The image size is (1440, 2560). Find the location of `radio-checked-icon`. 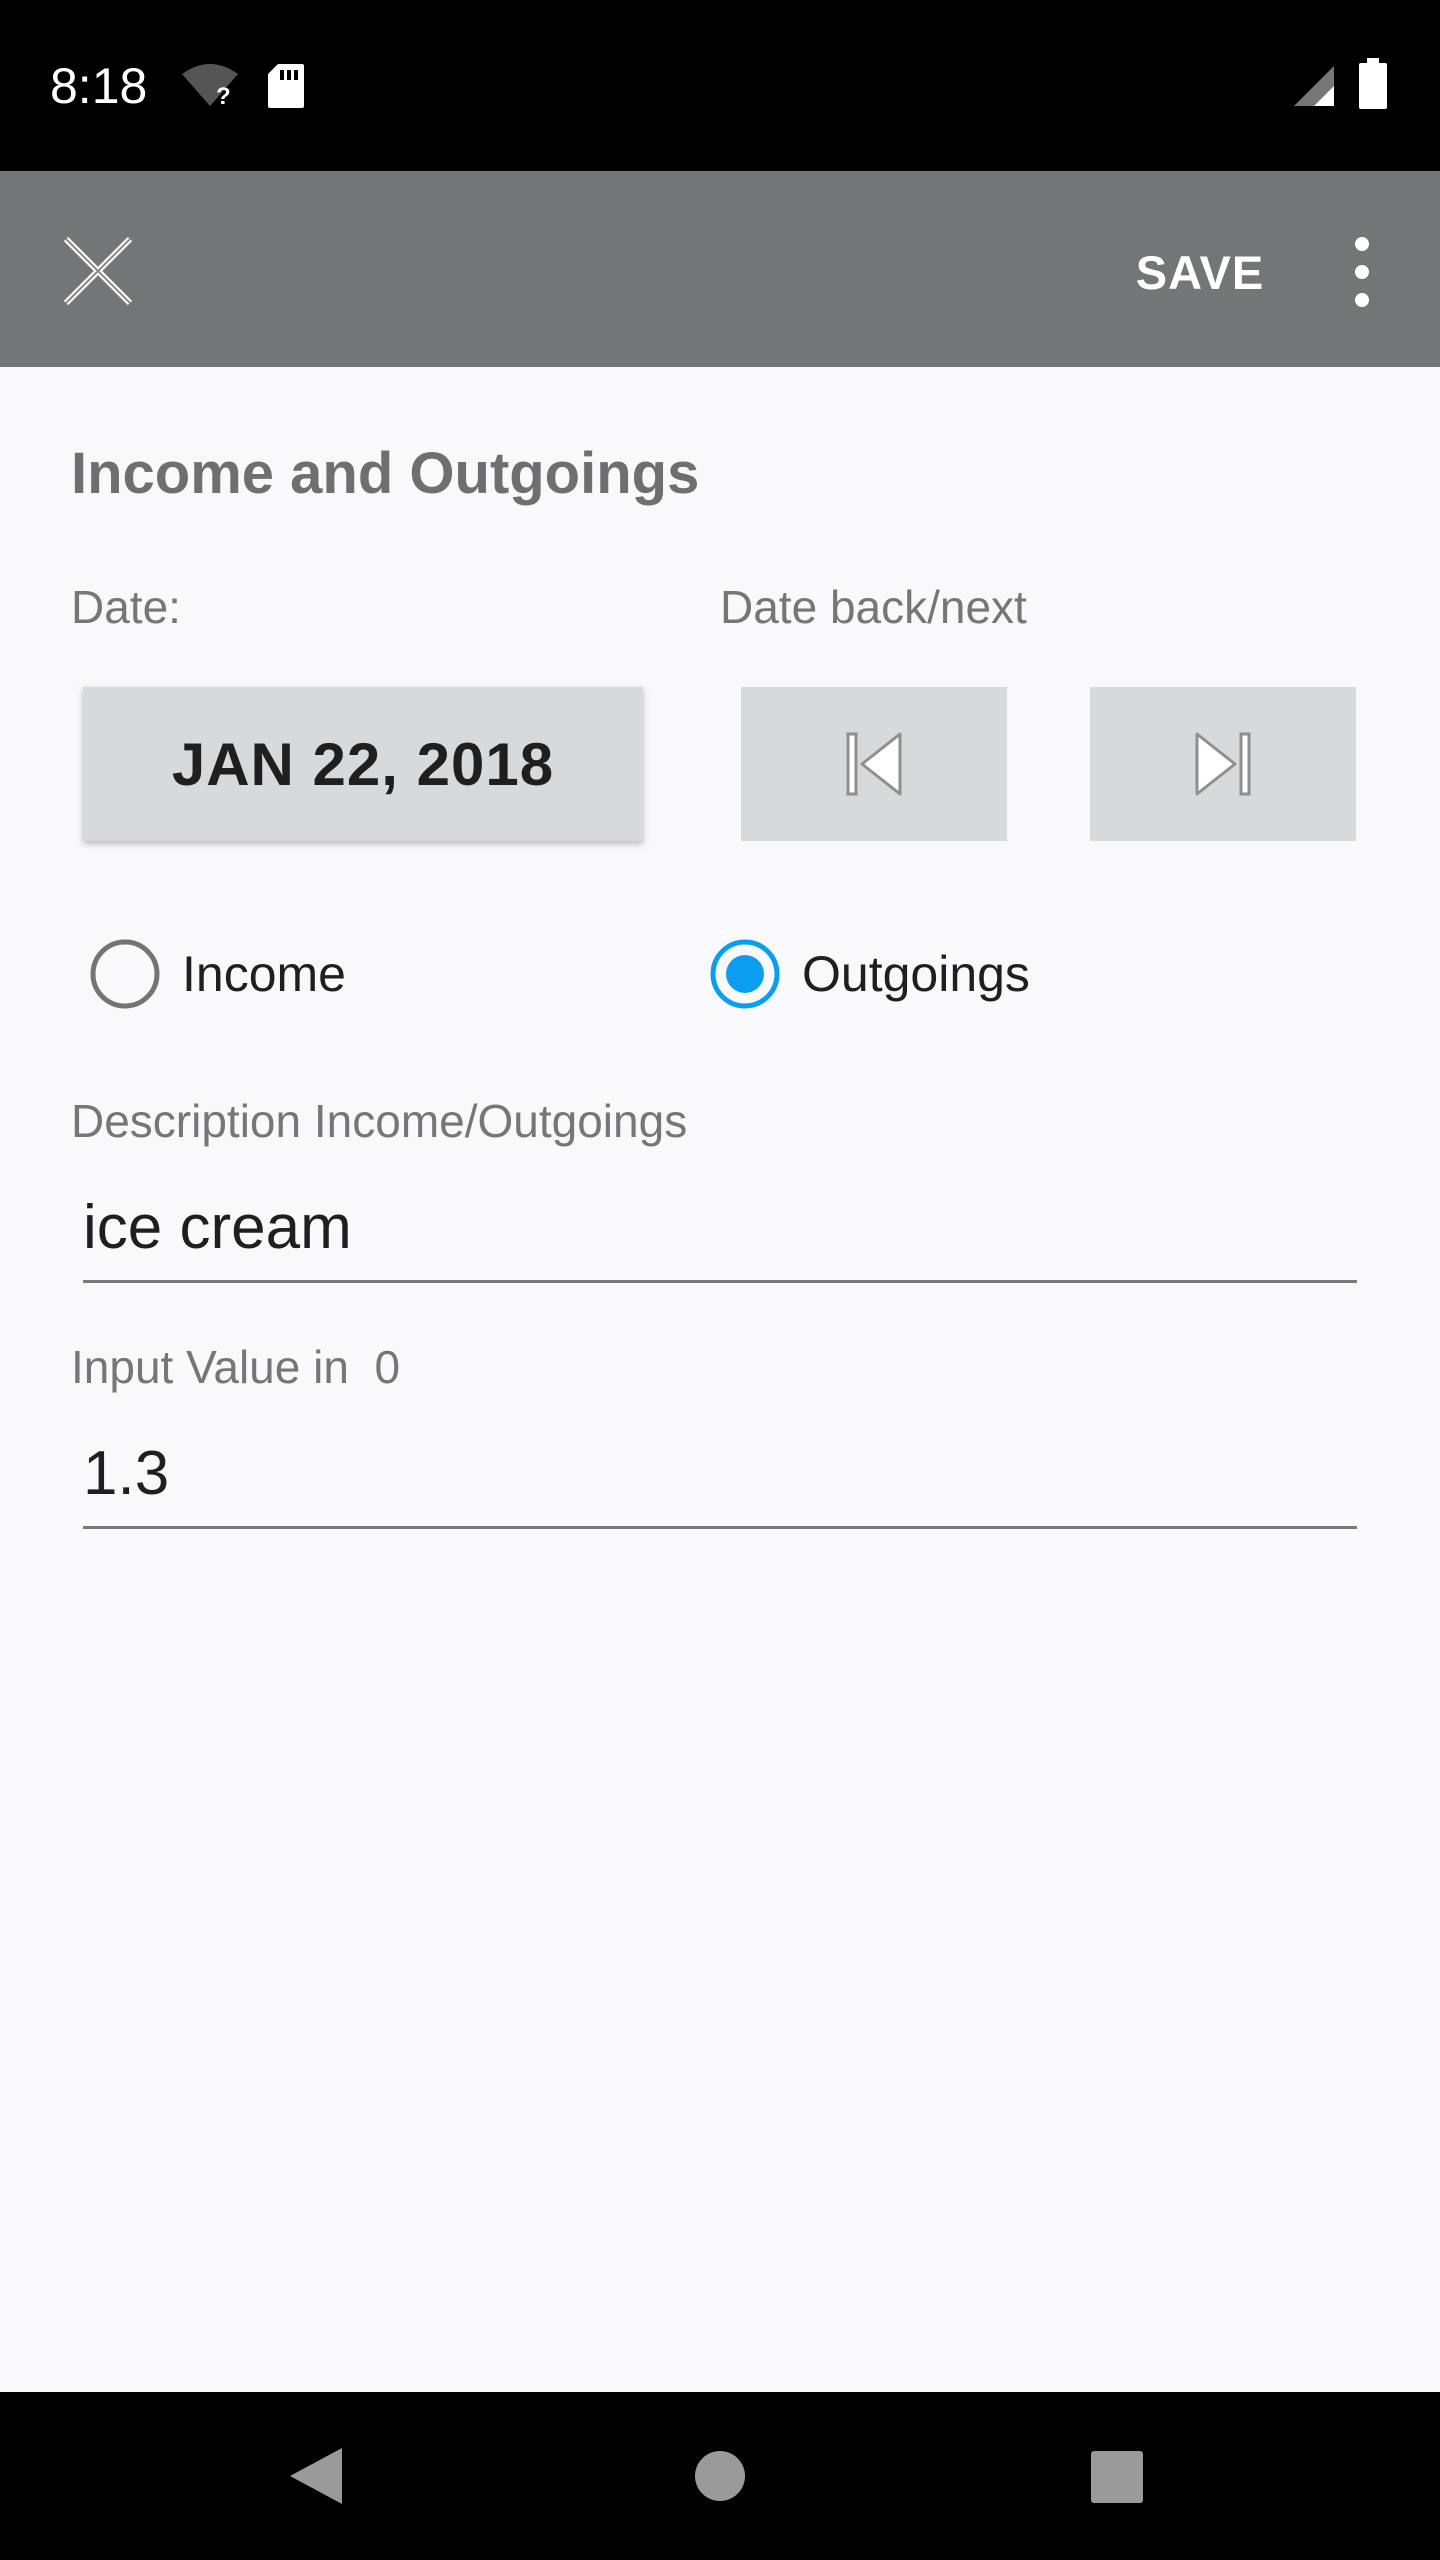

radio-checked-icon is located at coordinates (745, 974).